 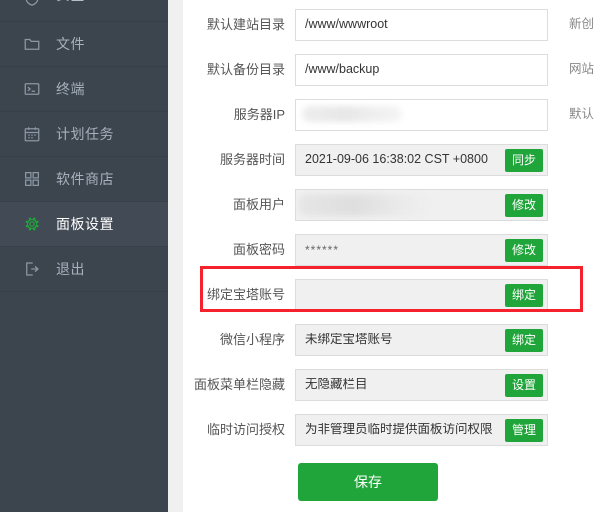 What do you see at coordinates (32, 4) in the screenshot?
I see `shield-icon` at bounding box center [32, 4].